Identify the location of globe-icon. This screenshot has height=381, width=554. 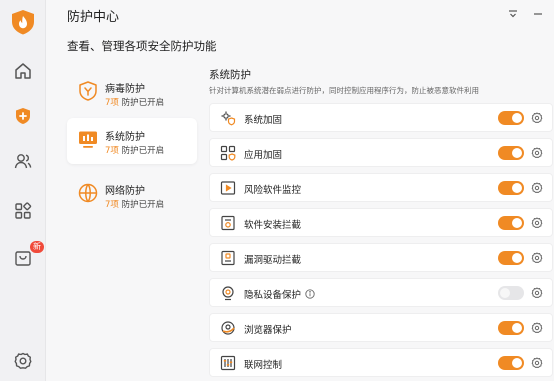
(88, 193).